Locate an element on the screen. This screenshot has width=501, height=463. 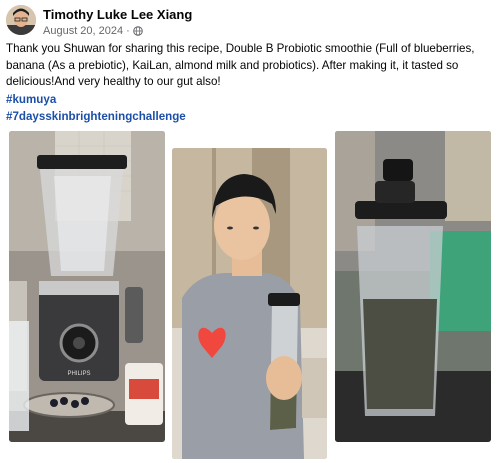
avatar is located at coordinates (21, 20).